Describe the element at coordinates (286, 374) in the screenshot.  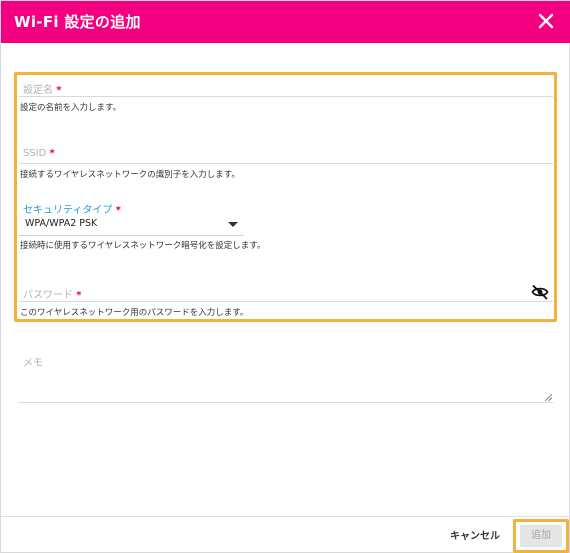
I see `memo-textarea` at that location.